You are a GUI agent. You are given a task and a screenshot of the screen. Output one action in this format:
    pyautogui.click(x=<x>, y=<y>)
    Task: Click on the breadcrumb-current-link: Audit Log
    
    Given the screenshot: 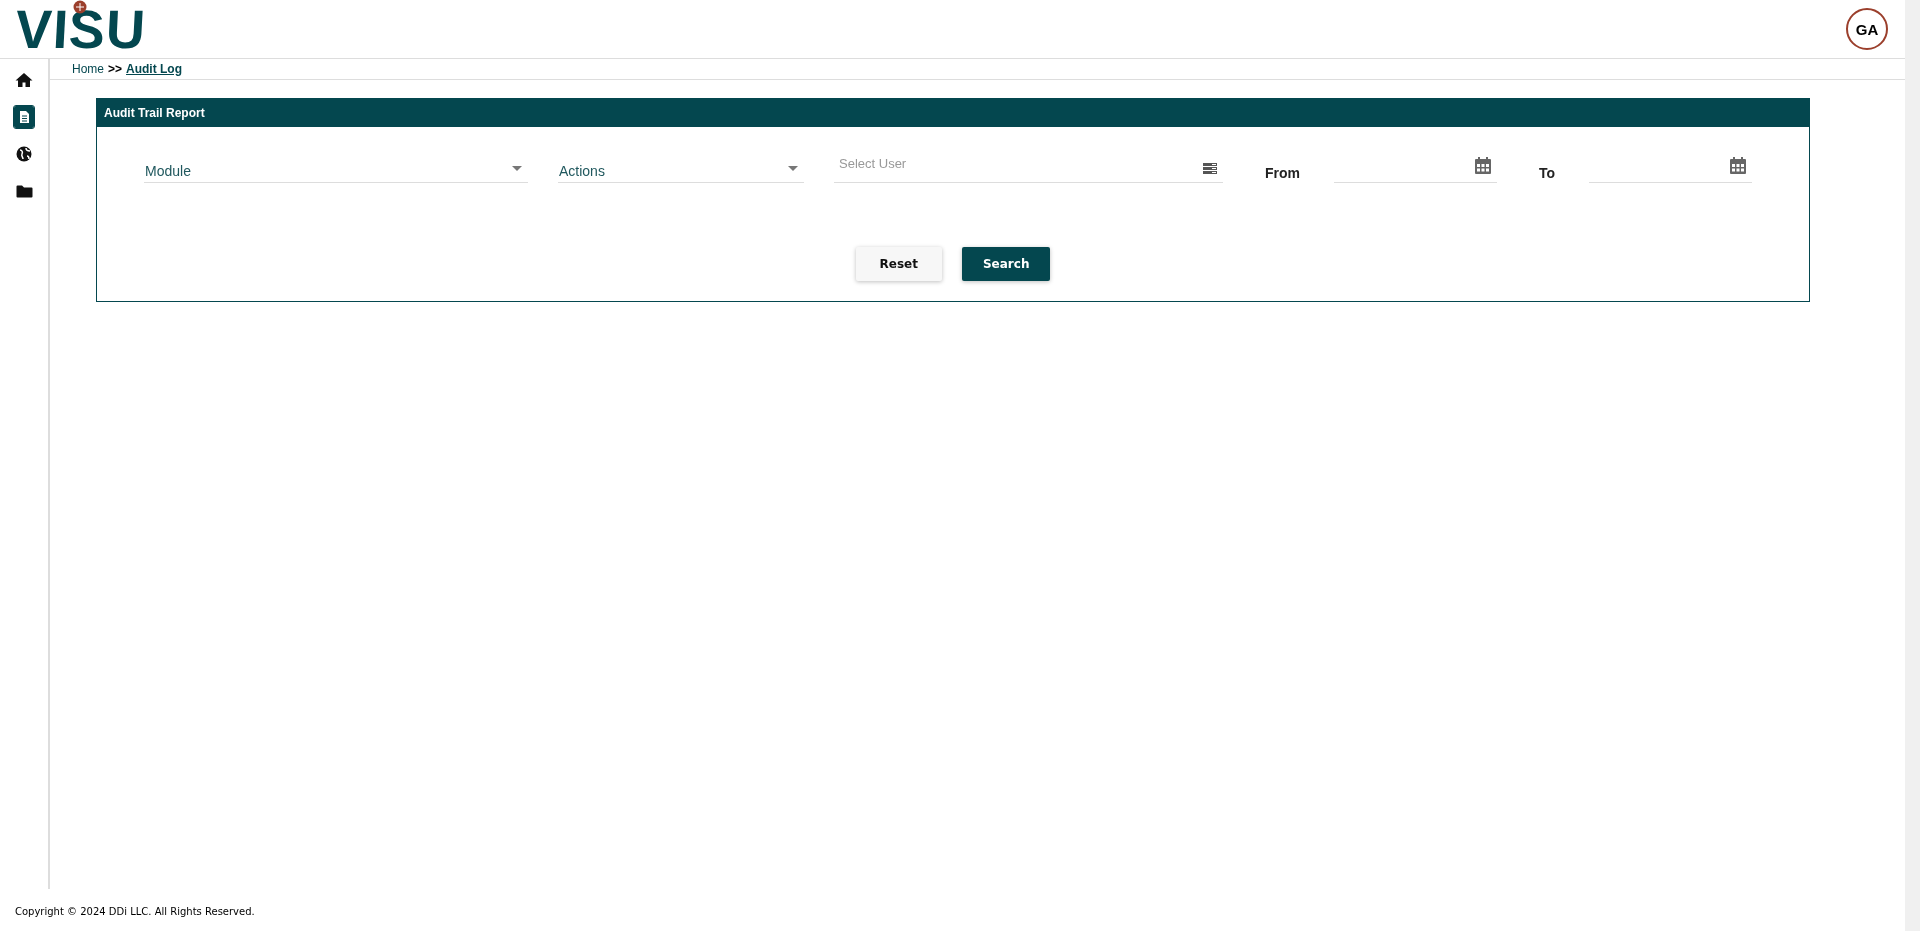 What is the action you would take?
    pyautogui.click(x=154, y=69)
    